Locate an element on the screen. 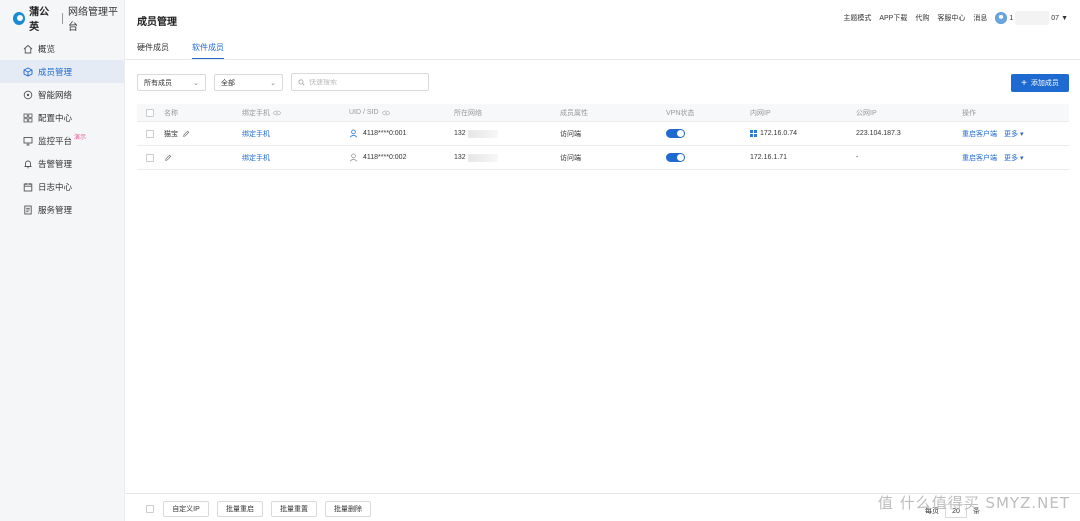 This screenshot has height=521, width=1080. member-network: 132 is located at coordinates (476, 157).